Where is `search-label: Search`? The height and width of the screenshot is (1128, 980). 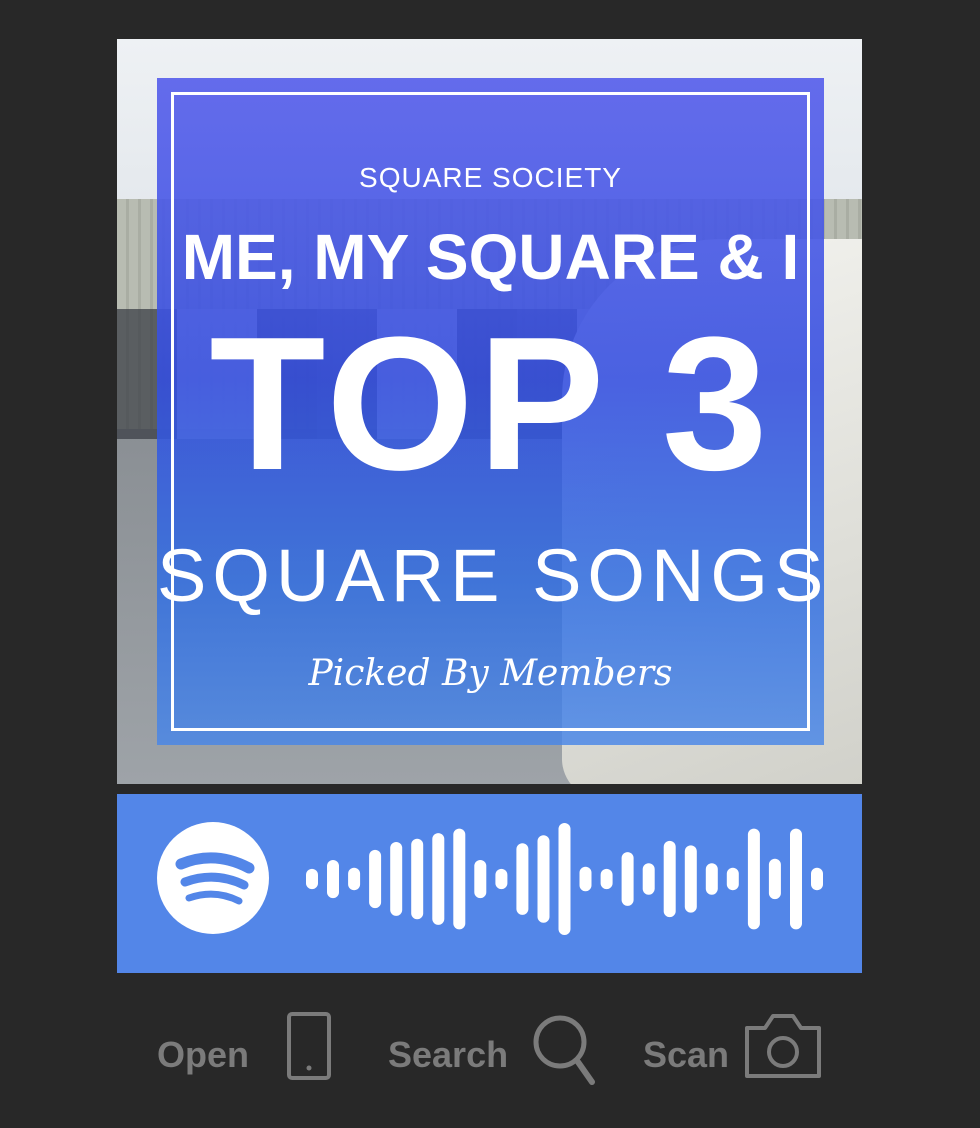
search-label: Search is located at coordinates (448, 1054).